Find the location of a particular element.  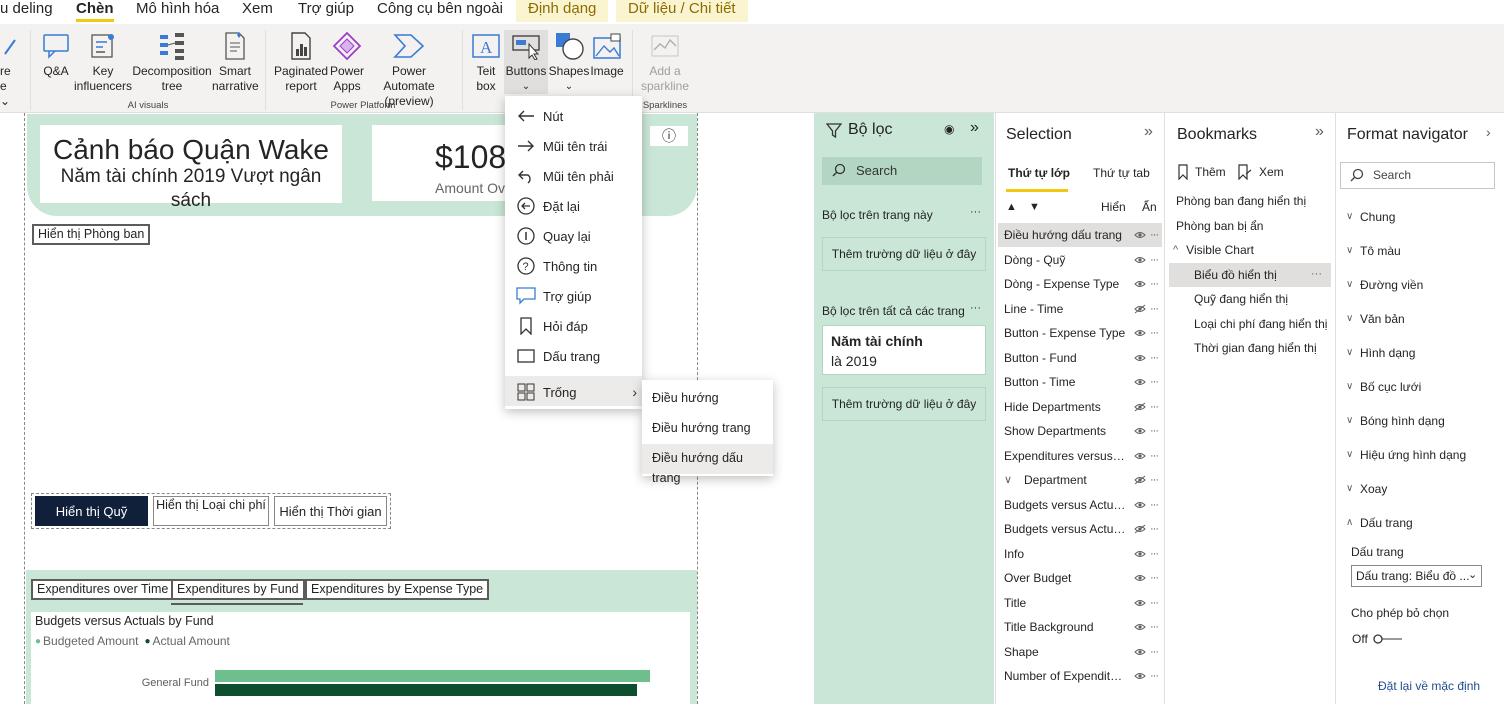

filters-all-pages-drop-well: Thêm trường dữ liệu ở đây is located at coordinates (904, 404).